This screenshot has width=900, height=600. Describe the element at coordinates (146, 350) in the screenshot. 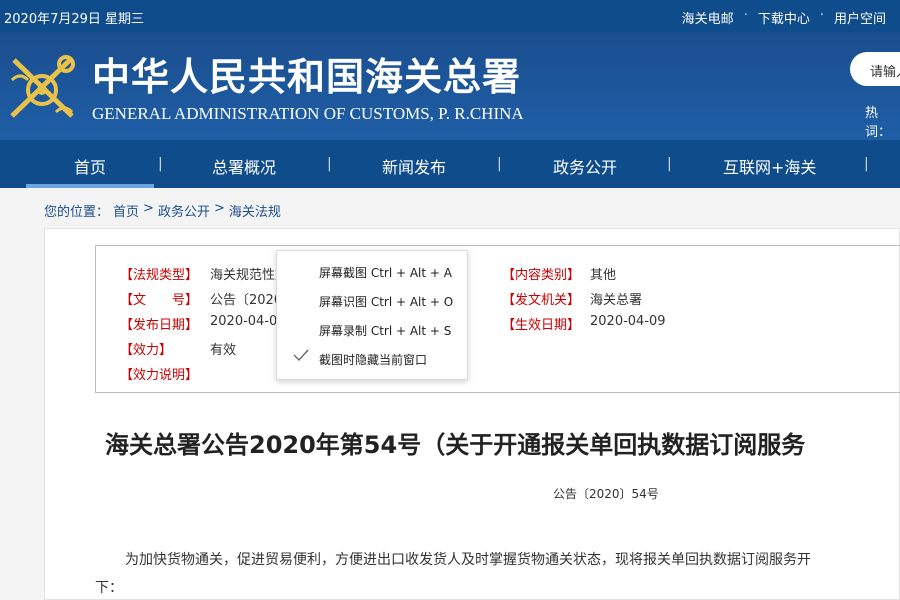

I see `meta-key: 【效力】` at that location.